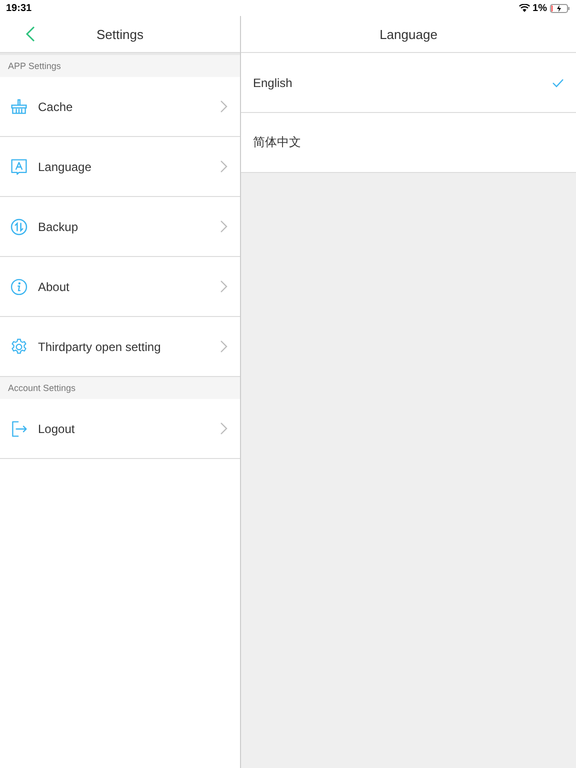 The height and width of the screenshot is (768, 576). Describe the element at coordinates (408, 83) in the screenshot. I see `language-option: English` at that location.